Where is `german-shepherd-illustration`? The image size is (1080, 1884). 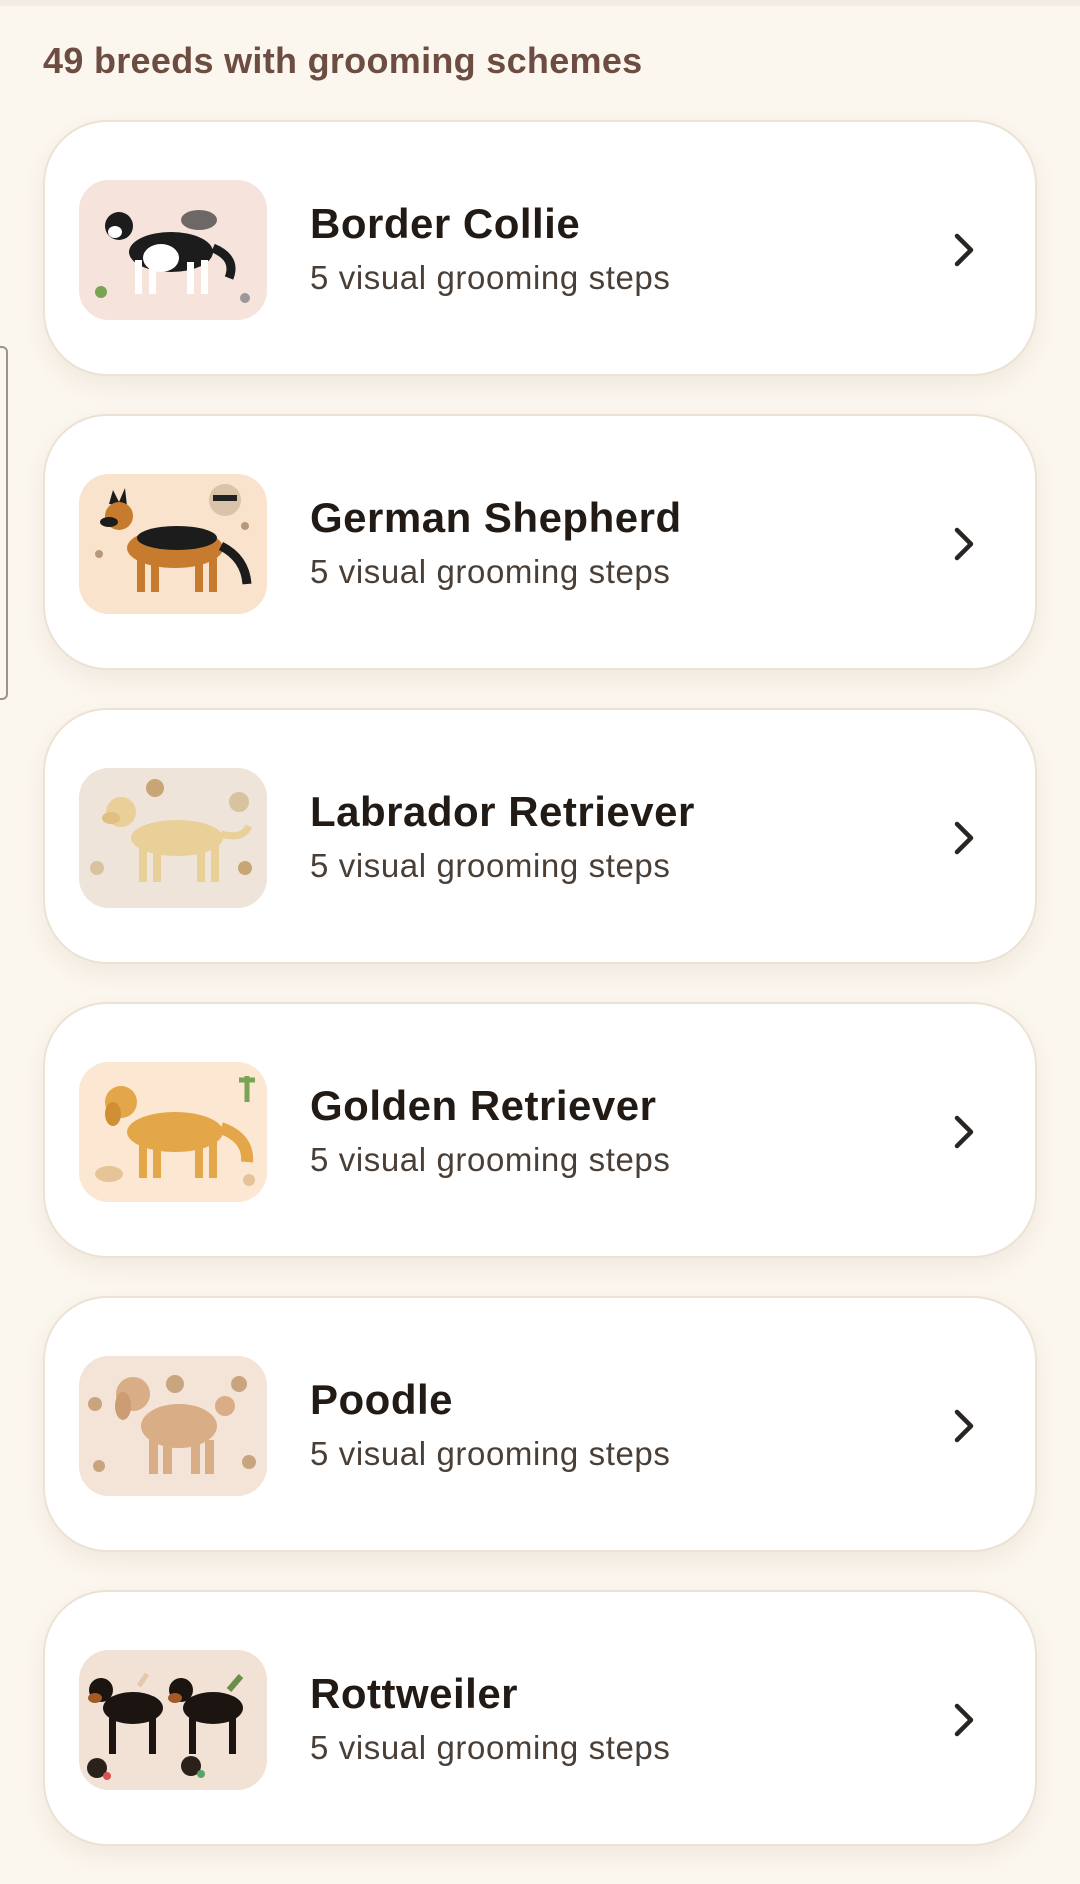 german-shepherd-illustration is located at coordinates (173, 544).